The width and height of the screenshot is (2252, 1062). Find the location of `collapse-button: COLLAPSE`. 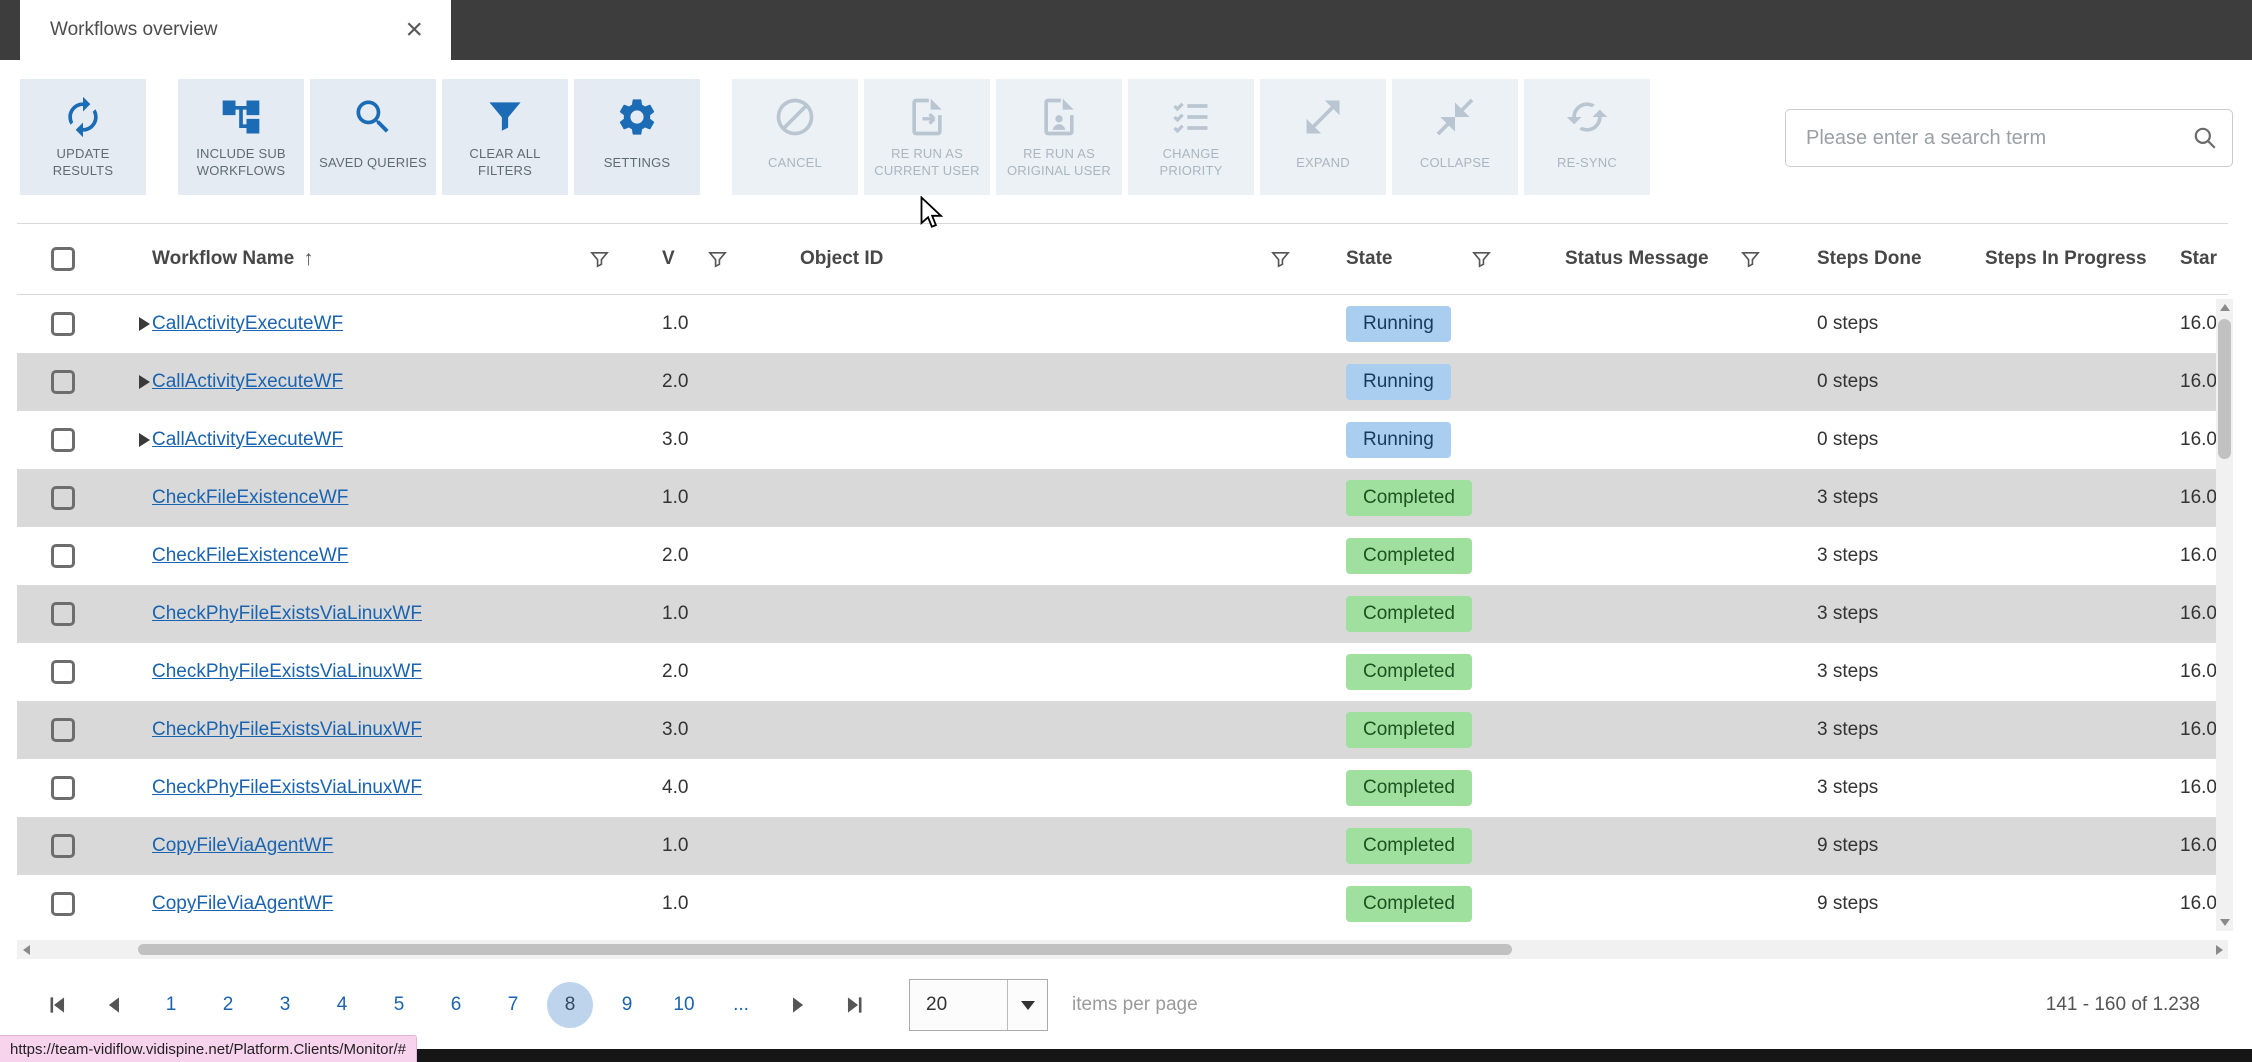

collapse-button: COLLAPSE is located at coordinates (1455, 137).